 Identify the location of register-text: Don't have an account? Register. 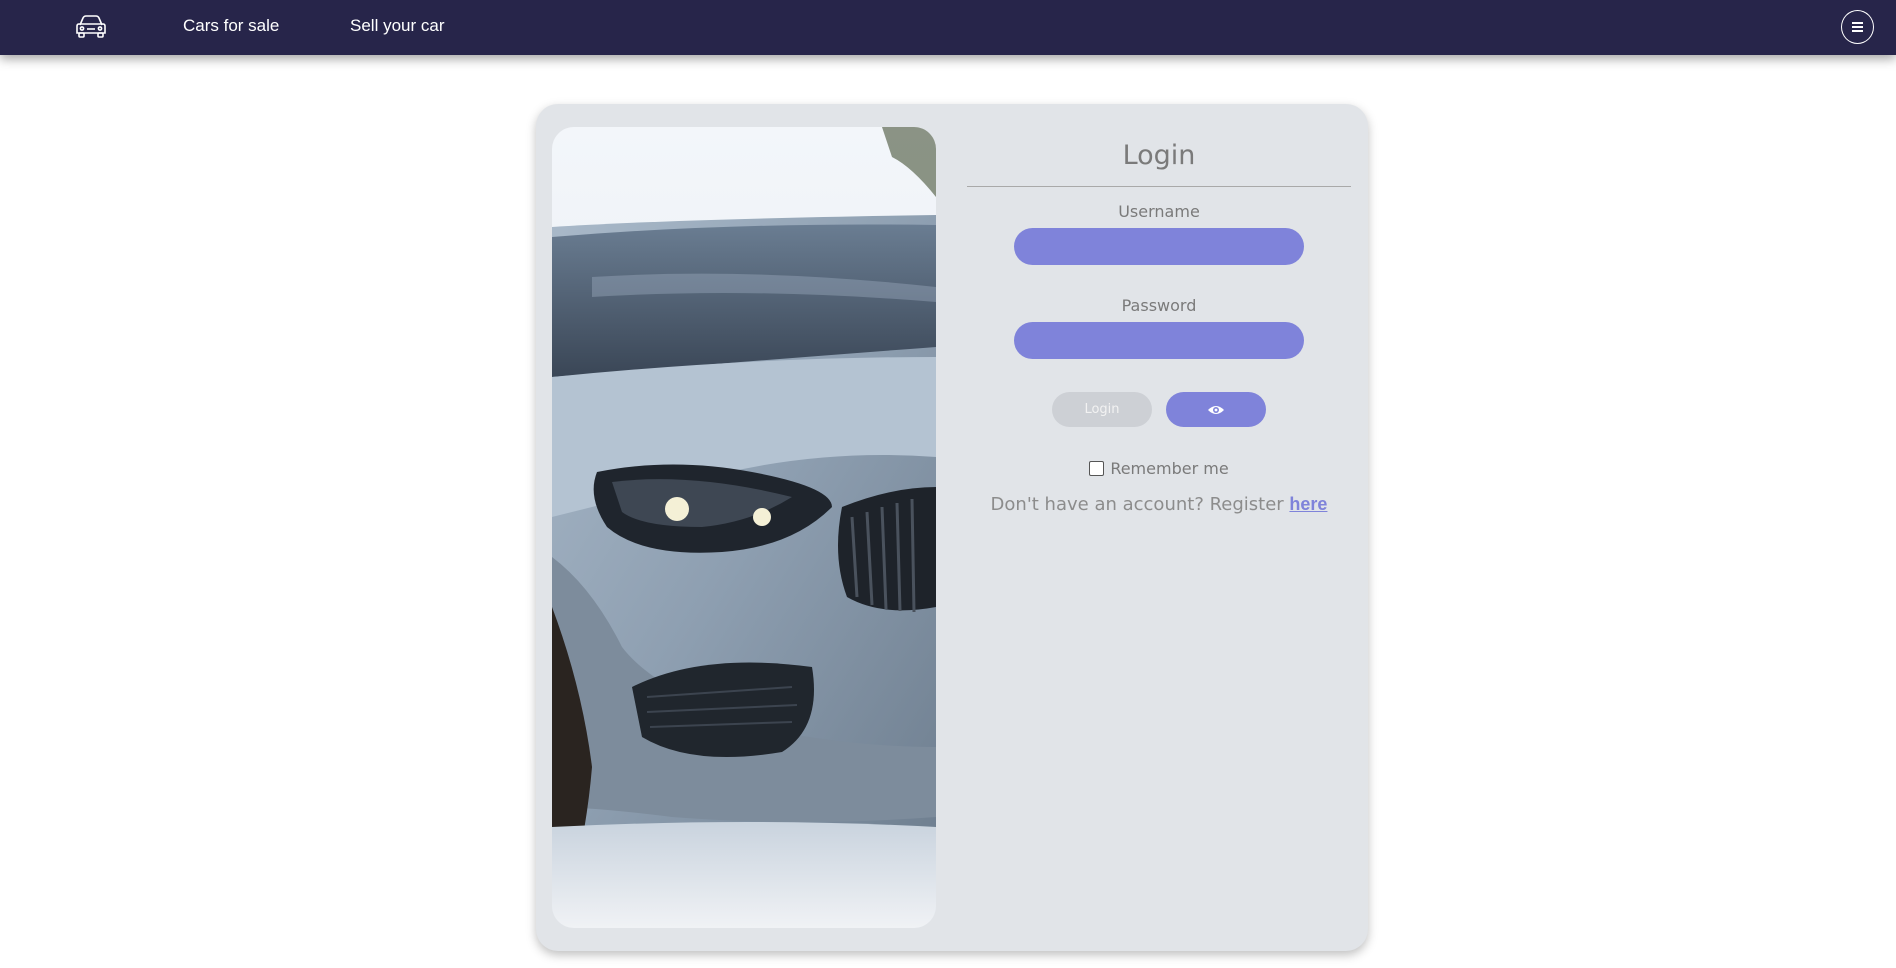
(1140, 504).